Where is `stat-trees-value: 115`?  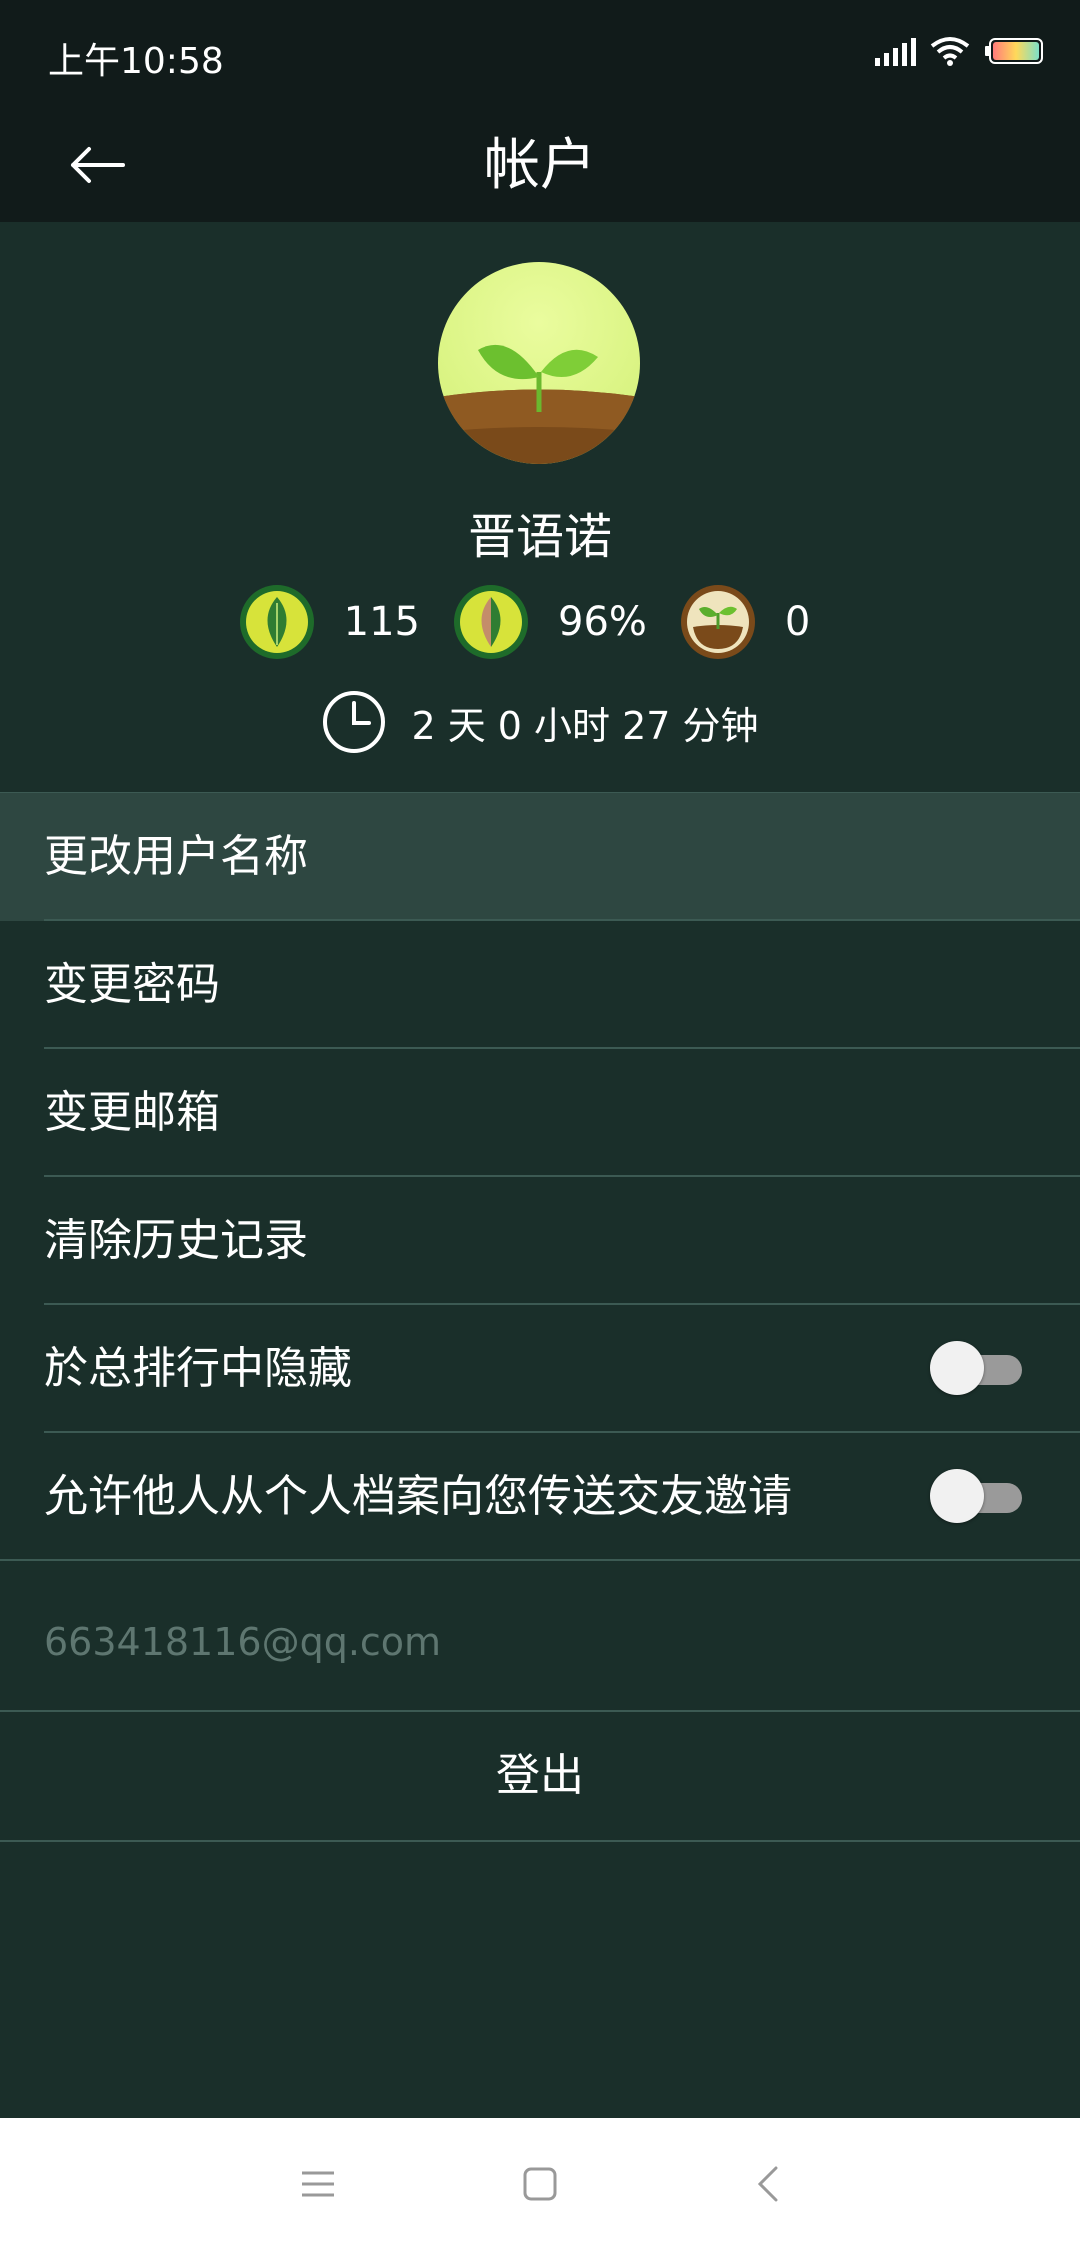
stat-trees-value: 115 is located at coordinates (381, 622).